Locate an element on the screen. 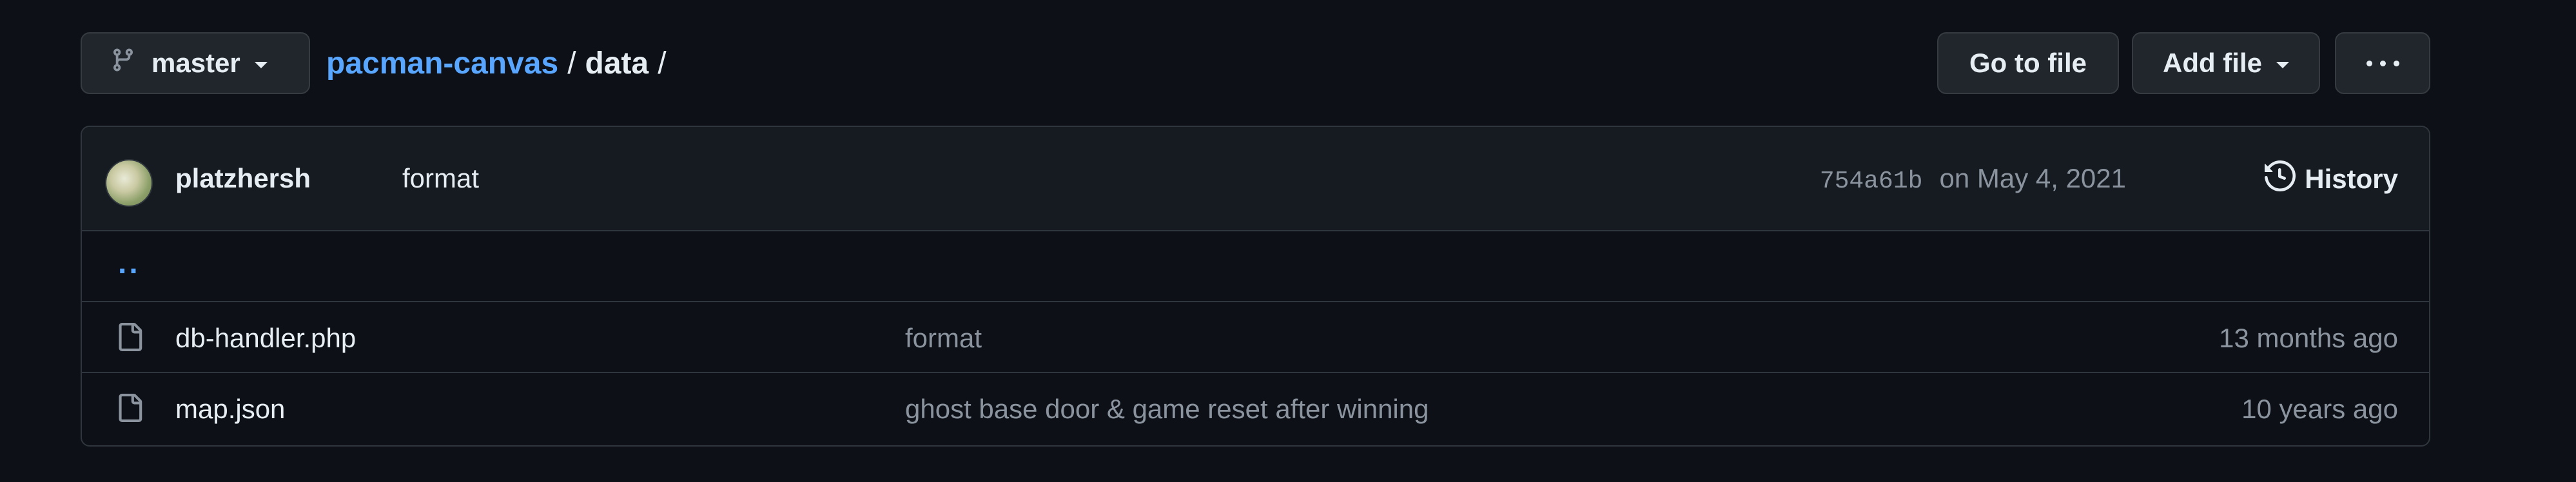 This screenshot has height=482, width=2576. add-file-button: Add file is located at coordinates (2226, 63).